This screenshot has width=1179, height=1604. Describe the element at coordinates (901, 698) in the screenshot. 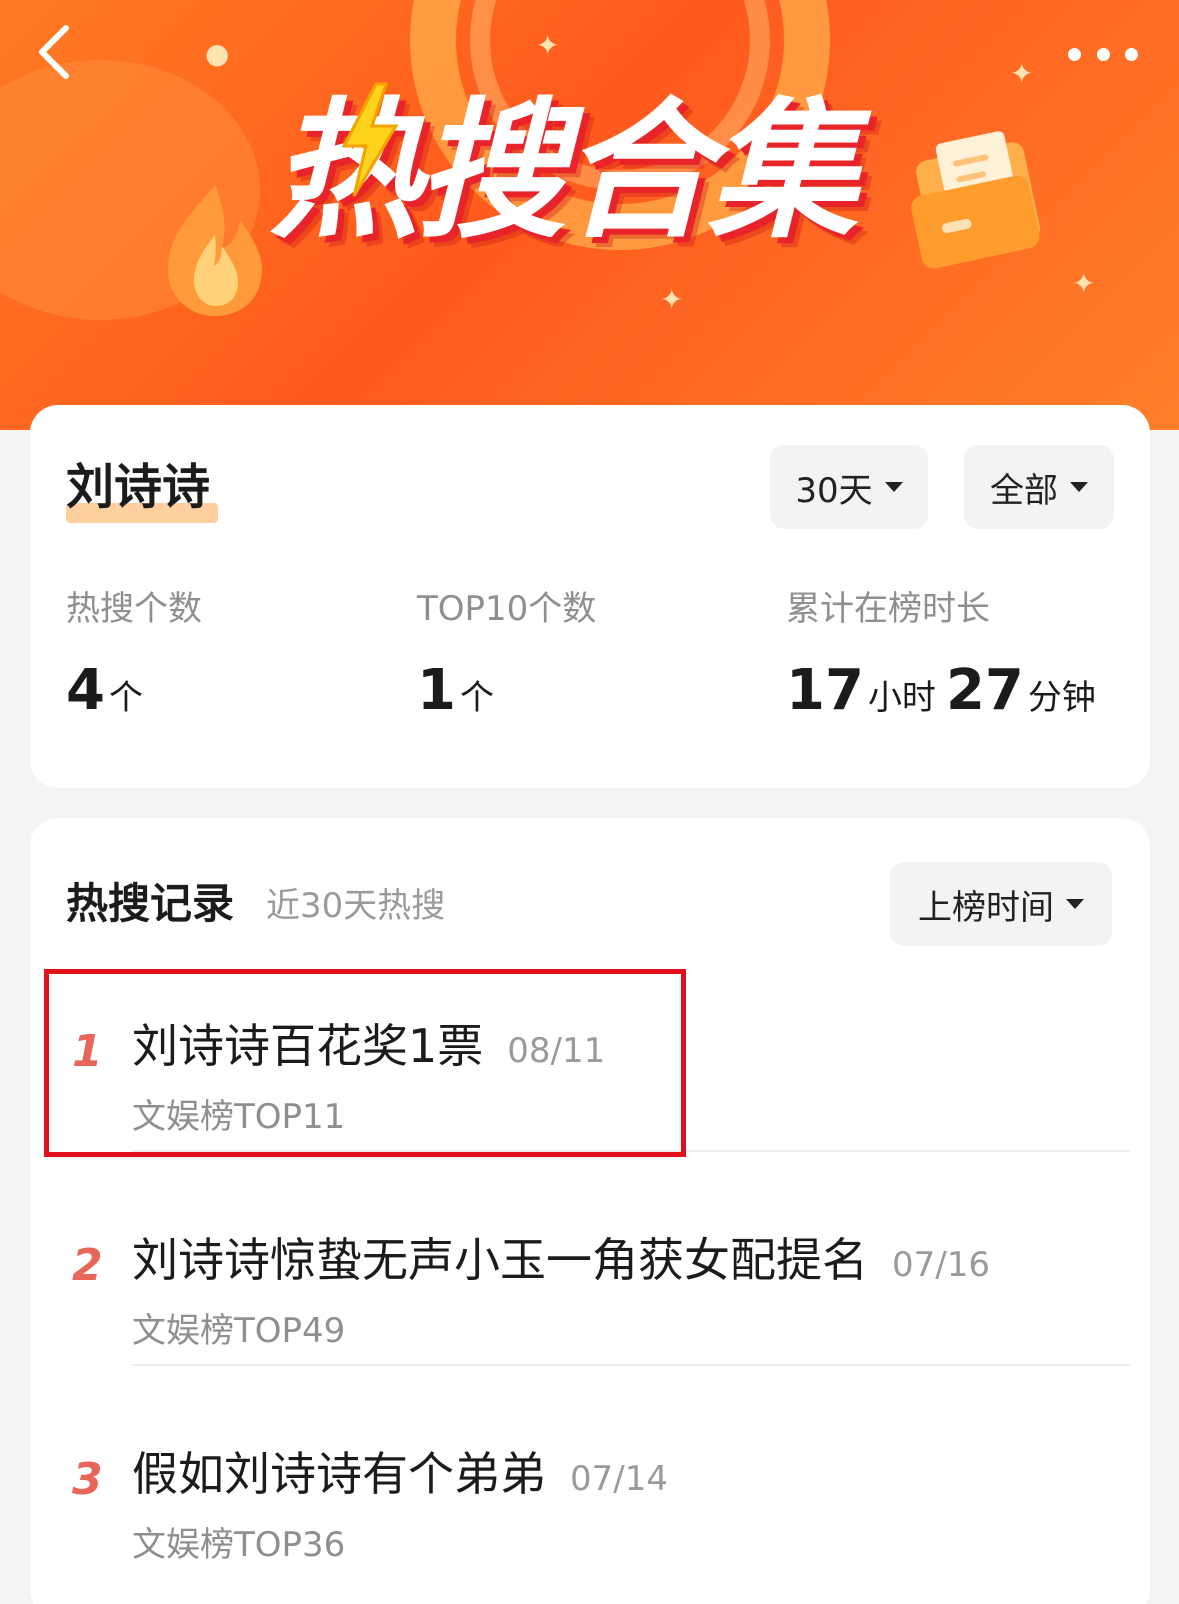

I see `stat-hours-unit: 小时` at that location.